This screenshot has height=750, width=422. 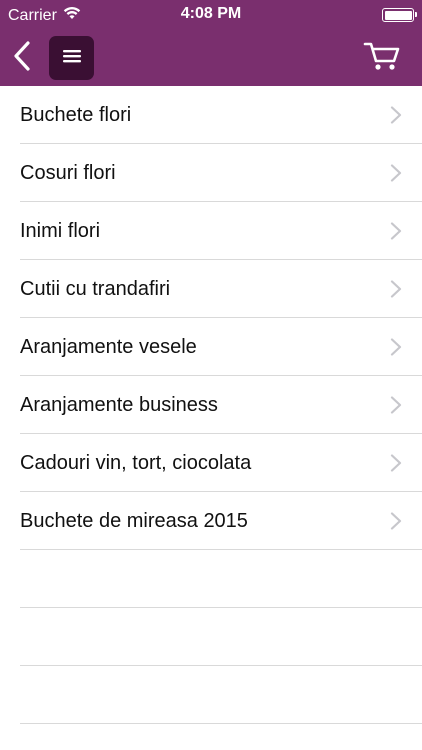 I want to click on chevron-left-icon, so click(x=22, y=58).